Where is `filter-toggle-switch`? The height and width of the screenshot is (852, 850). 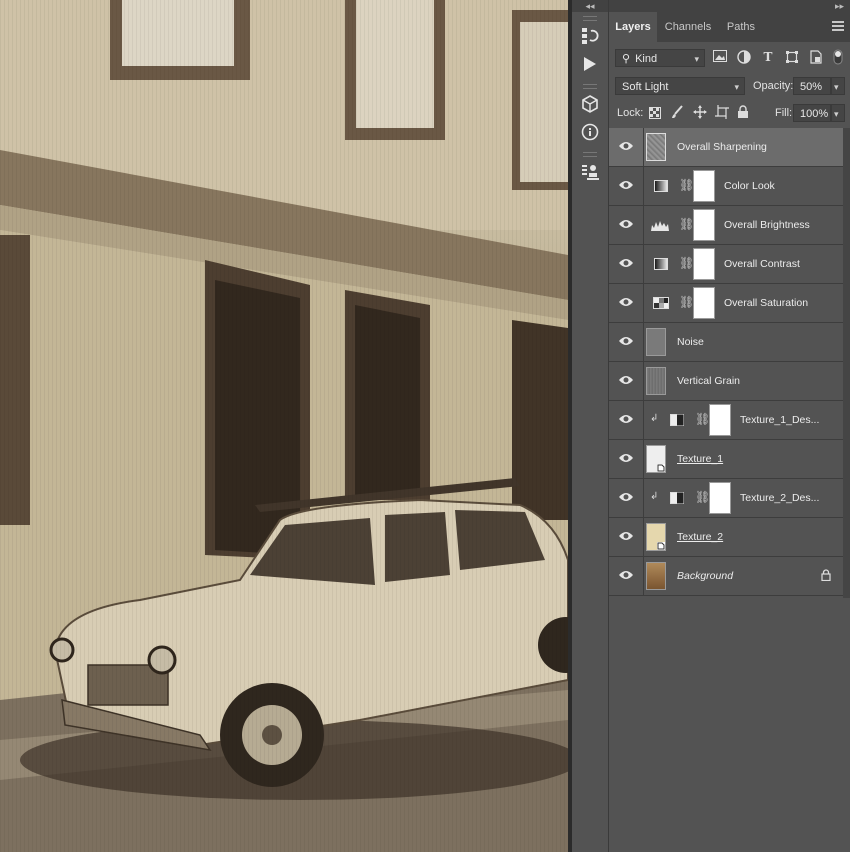
filter-toggle-switch is located at coordinates (838, 57).